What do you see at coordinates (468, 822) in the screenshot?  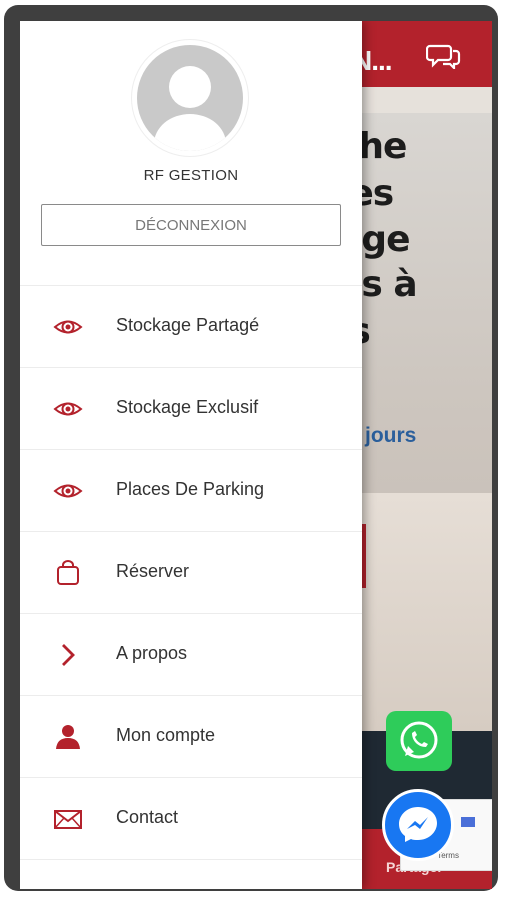 I see `recaptcha-icon` at bounding box center [468, 822].